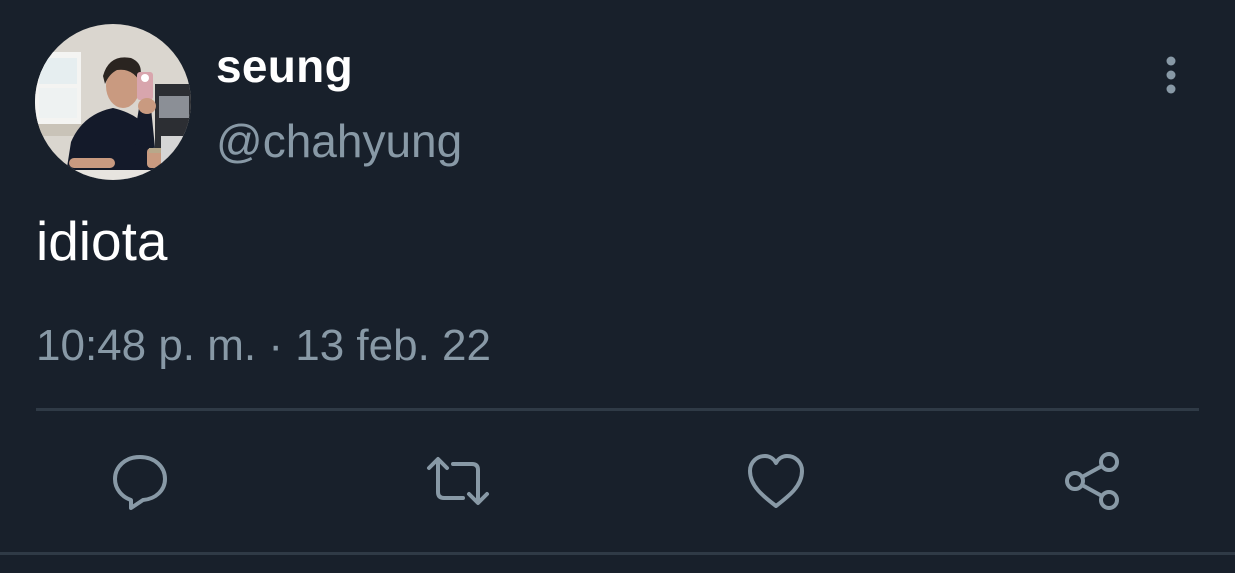 This screenshot has height=573, width=1235. Describe the element at coordinates (339, 141) in the screenshot. I see `user-handle: @chahyung` at that location.